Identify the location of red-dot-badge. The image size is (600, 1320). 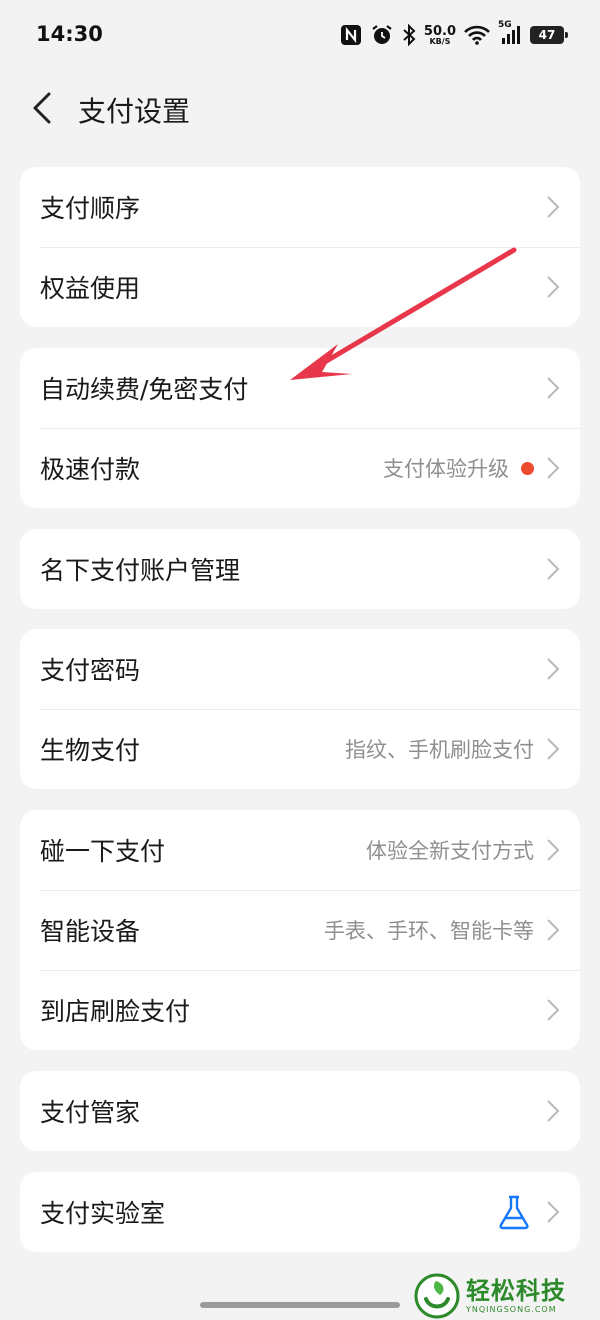
(527, 468).